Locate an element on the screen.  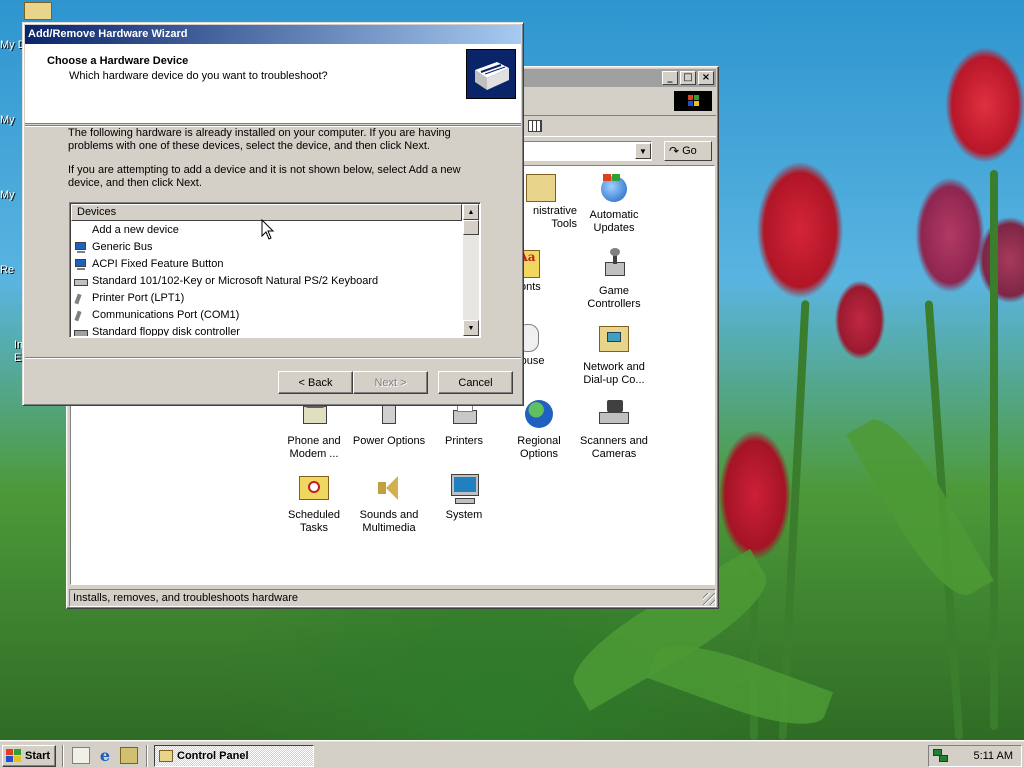
internet-explorer-icon: e is located at coordinates (105, 755).